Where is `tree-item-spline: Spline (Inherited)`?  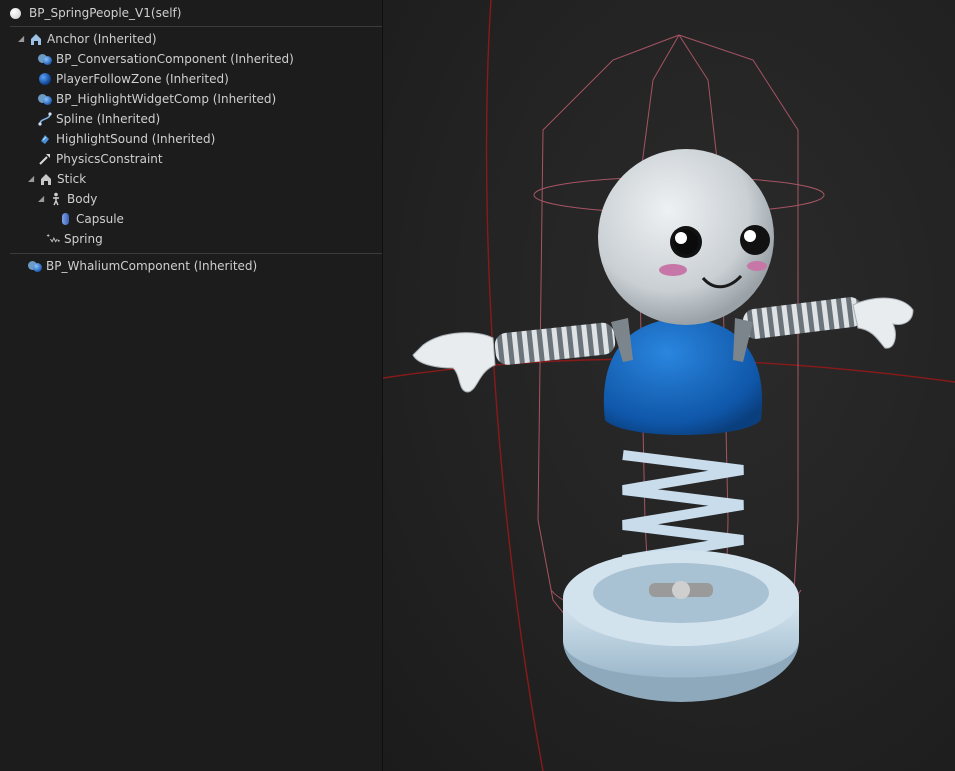
tree-item-spline: Spline (Inherited) is located at coordinates (99, 119).